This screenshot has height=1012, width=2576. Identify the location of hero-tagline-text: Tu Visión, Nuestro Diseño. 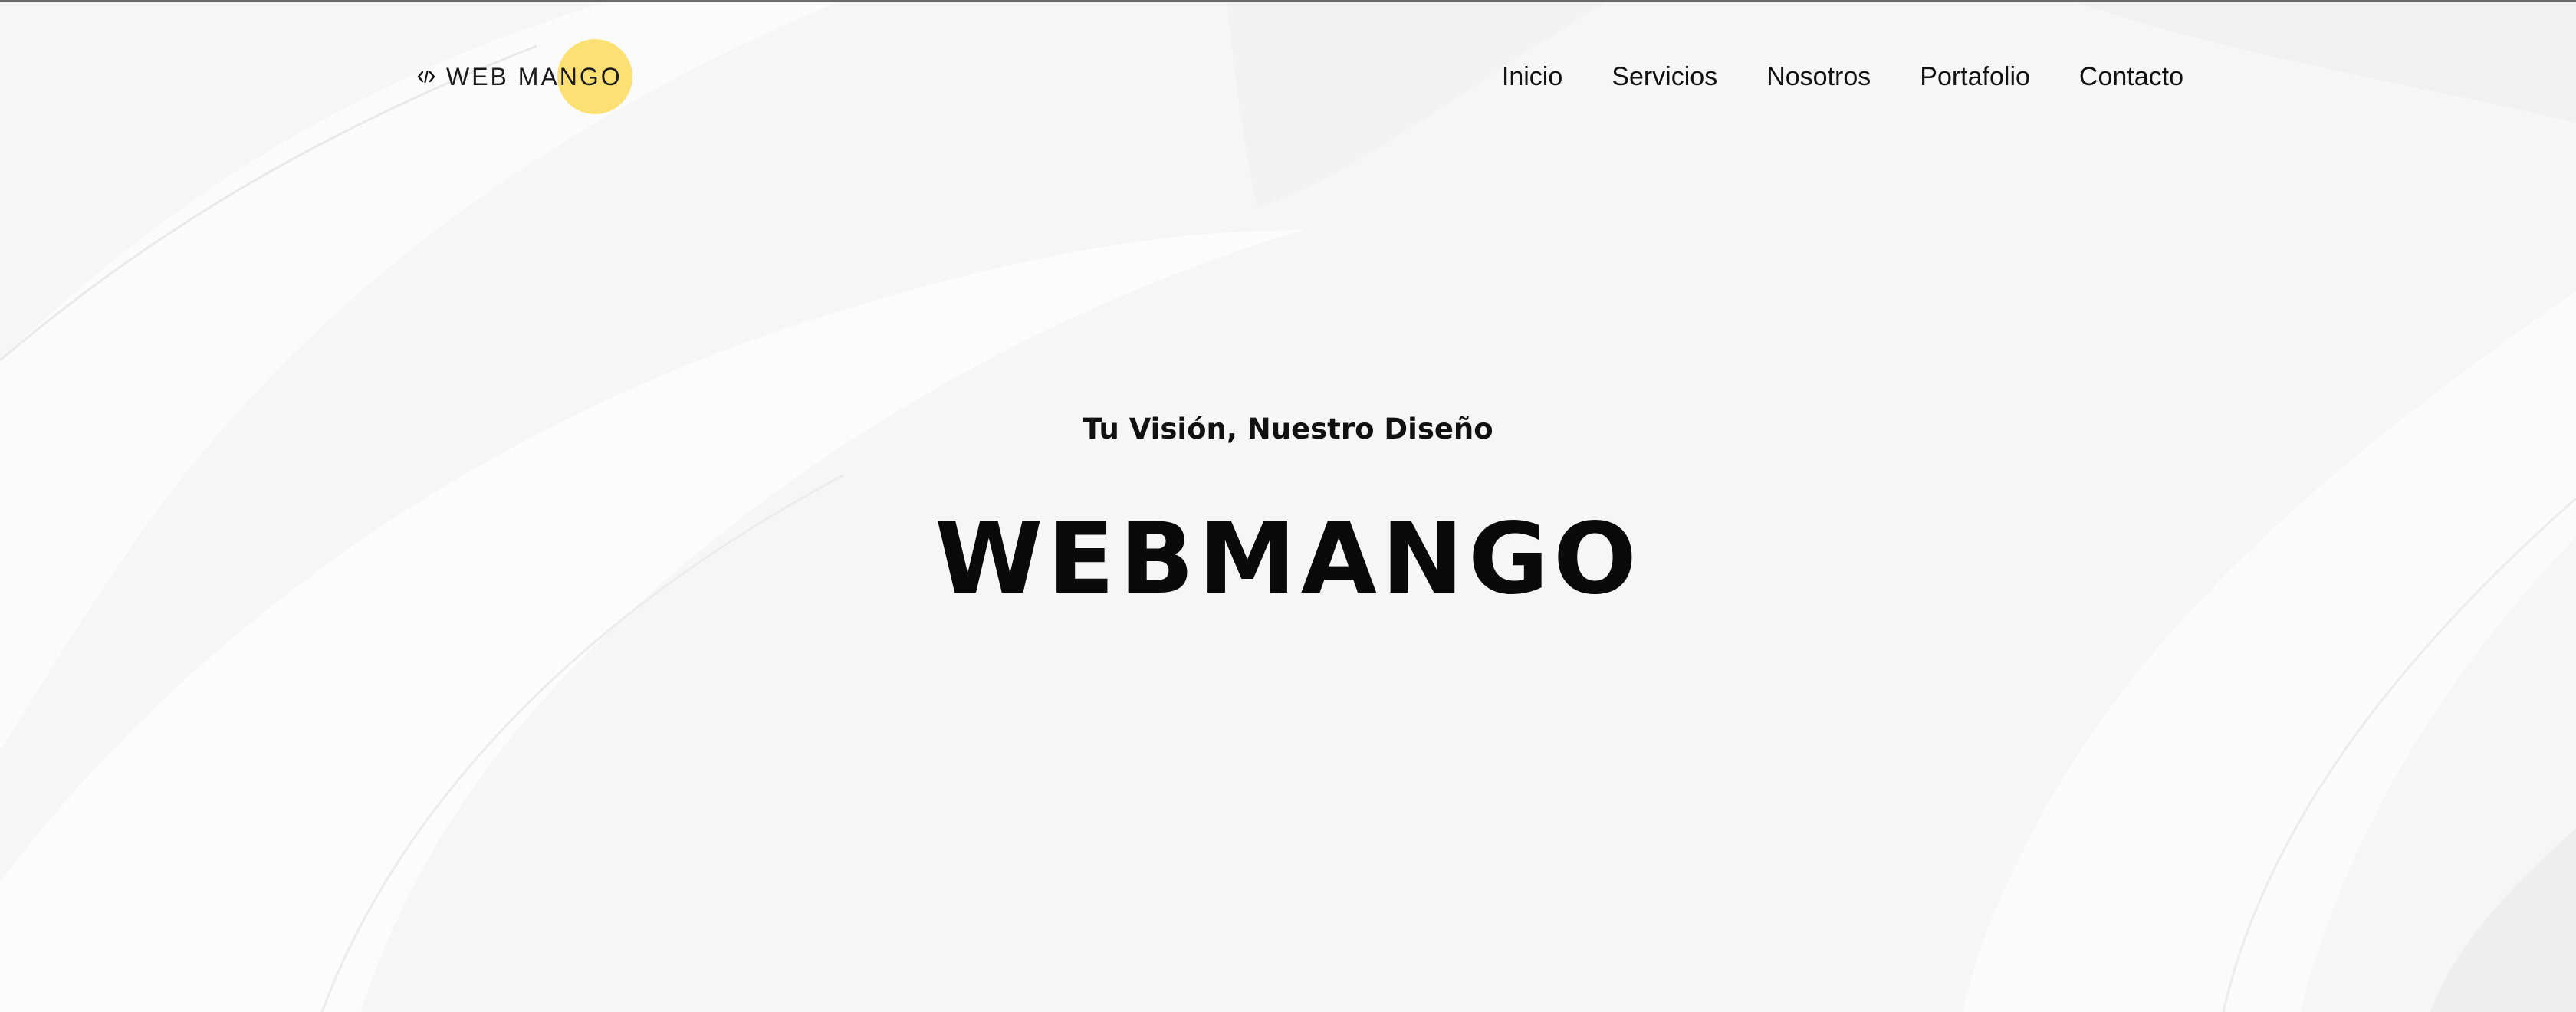
(1288, 429).